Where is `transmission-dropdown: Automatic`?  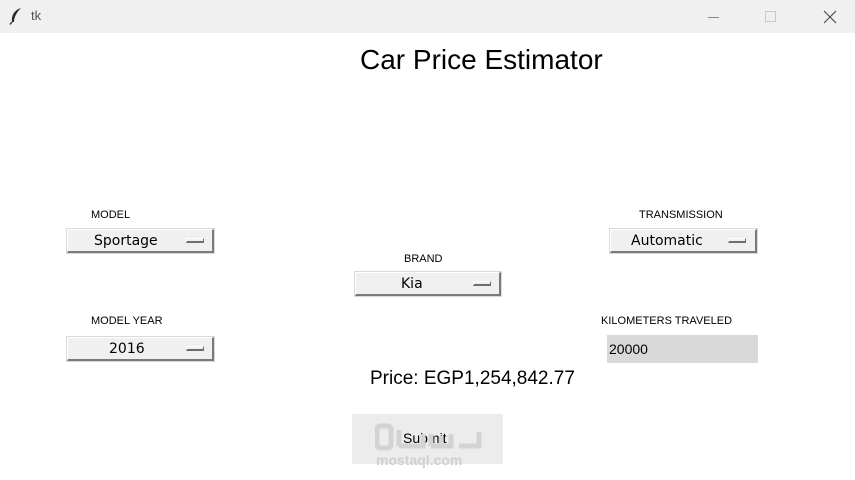
transmission-dropdown: Automatic is located at coordinates (683, 241).